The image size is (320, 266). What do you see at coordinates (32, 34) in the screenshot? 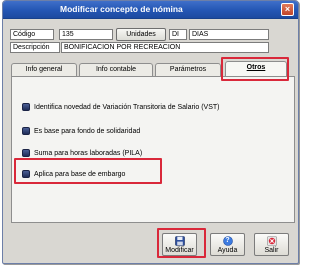
I see `codigo-label: Código` at bounding box center [32, 34].